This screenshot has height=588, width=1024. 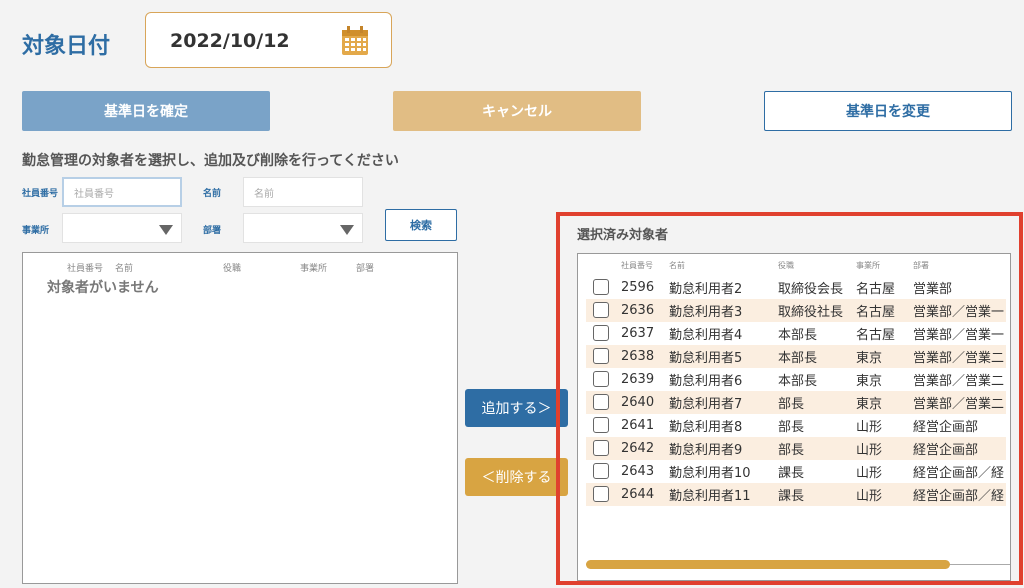 I want to click on cell-id: 2638, so click(x=638, y=356).